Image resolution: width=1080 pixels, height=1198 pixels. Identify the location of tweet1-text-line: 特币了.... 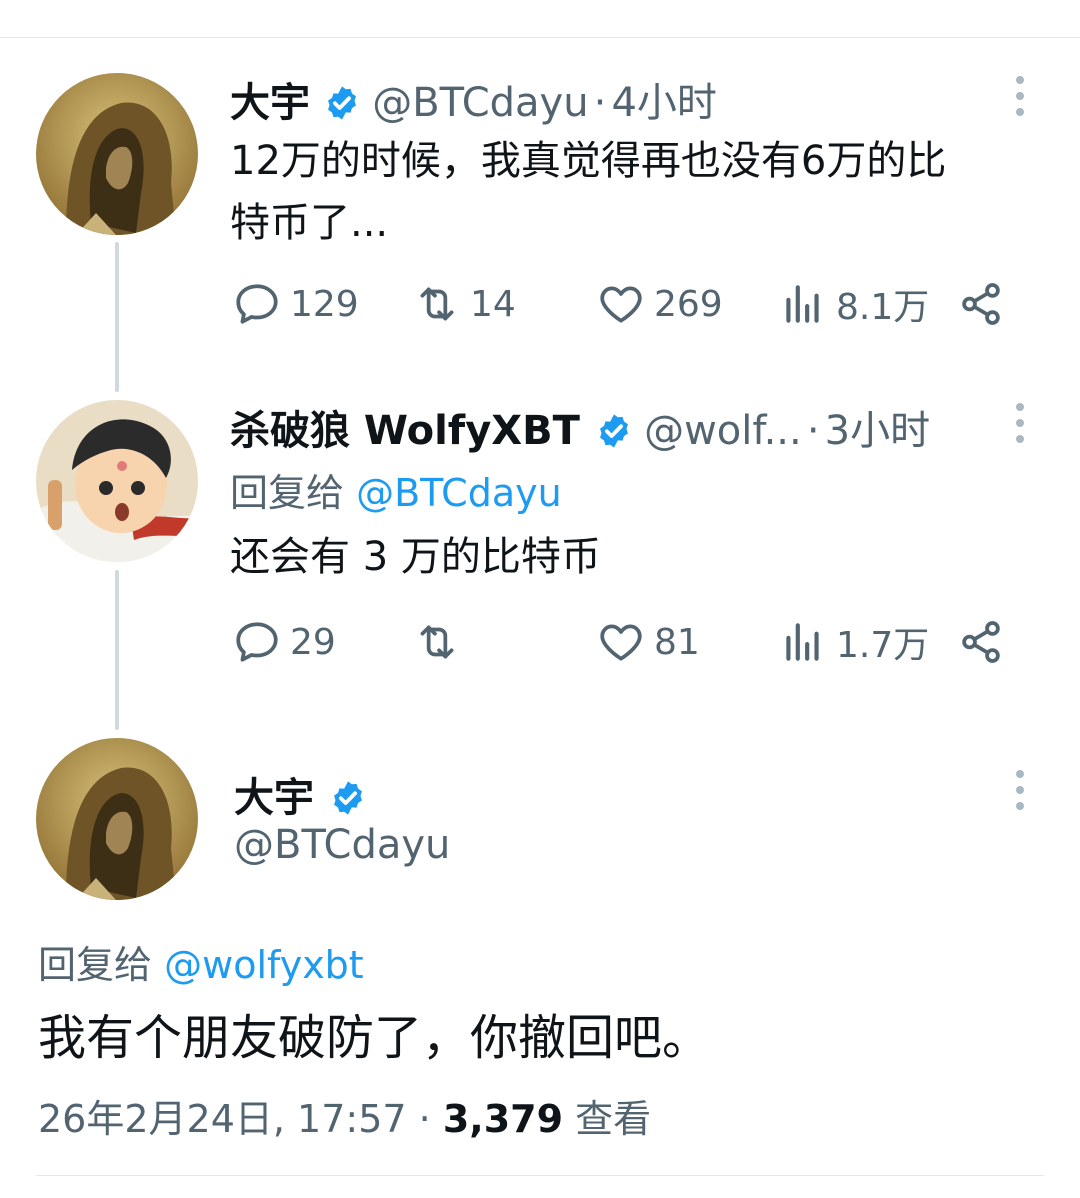
(309, 223).